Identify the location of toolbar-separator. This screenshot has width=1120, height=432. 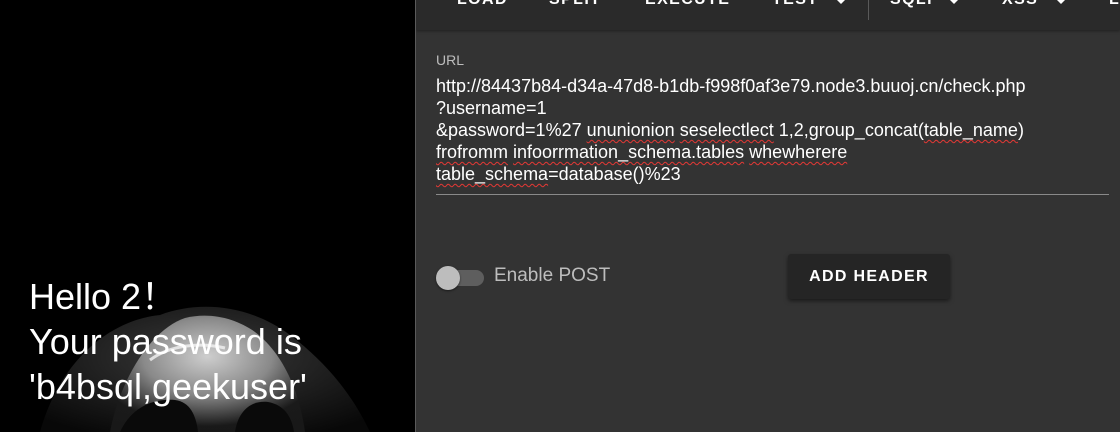
(868, 10).